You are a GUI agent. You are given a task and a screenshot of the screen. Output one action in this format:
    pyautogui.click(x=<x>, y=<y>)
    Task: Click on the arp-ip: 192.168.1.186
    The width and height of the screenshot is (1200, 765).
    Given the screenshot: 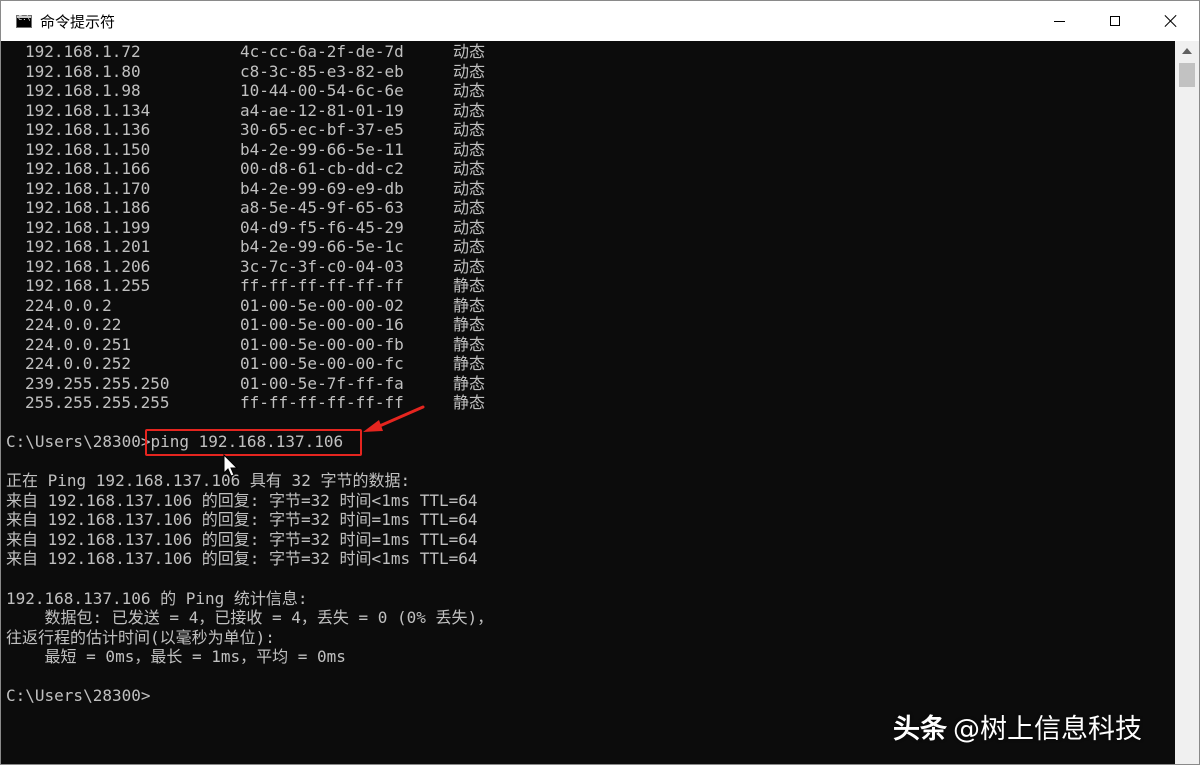 What is the action you would take?
    pyautogui.click(x=88, y=207)
    